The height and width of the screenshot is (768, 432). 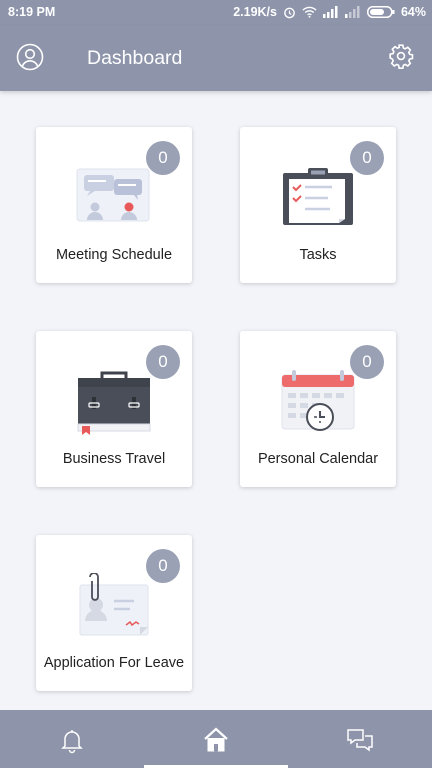 I want to click on chat-bubbles-icon, so click(x=360, y=740).